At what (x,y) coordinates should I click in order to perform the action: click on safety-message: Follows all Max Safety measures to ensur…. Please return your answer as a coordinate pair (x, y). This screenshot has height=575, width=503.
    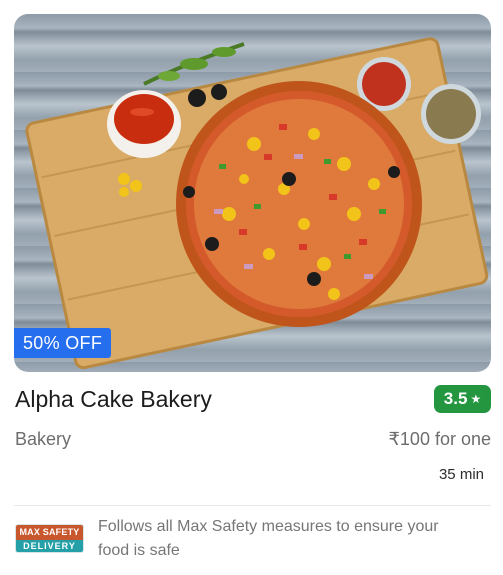
    Looking at the image, I should click on (268, 538).